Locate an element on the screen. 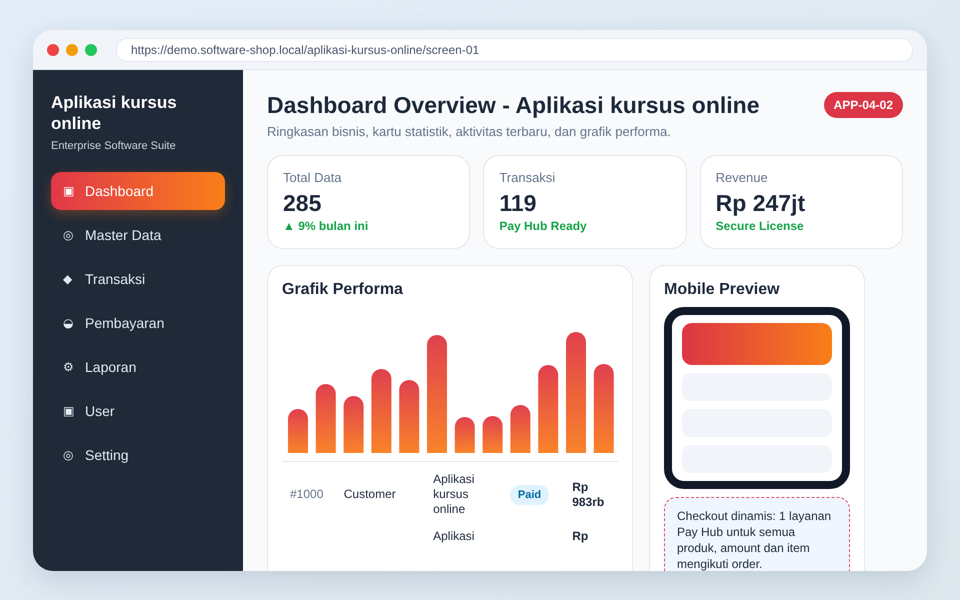 Image resolution: width=960 pixels, height=600 pixels. order-amount: Rp is located at coordinates (580, 536).